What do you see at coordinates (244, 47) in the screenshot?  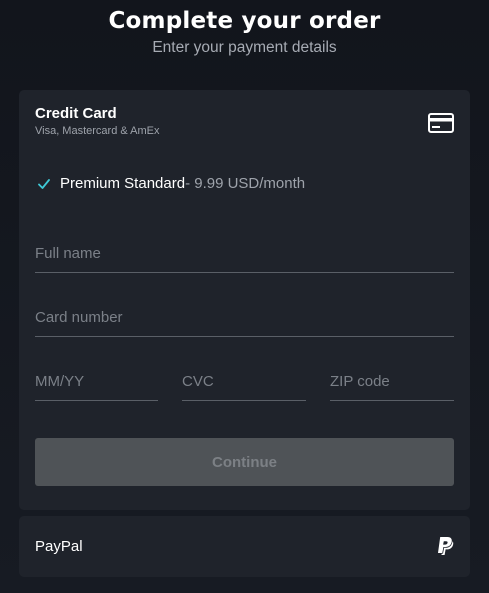 I see `page-subtitle: Enter your payment details` at bounding box center [244, 47].